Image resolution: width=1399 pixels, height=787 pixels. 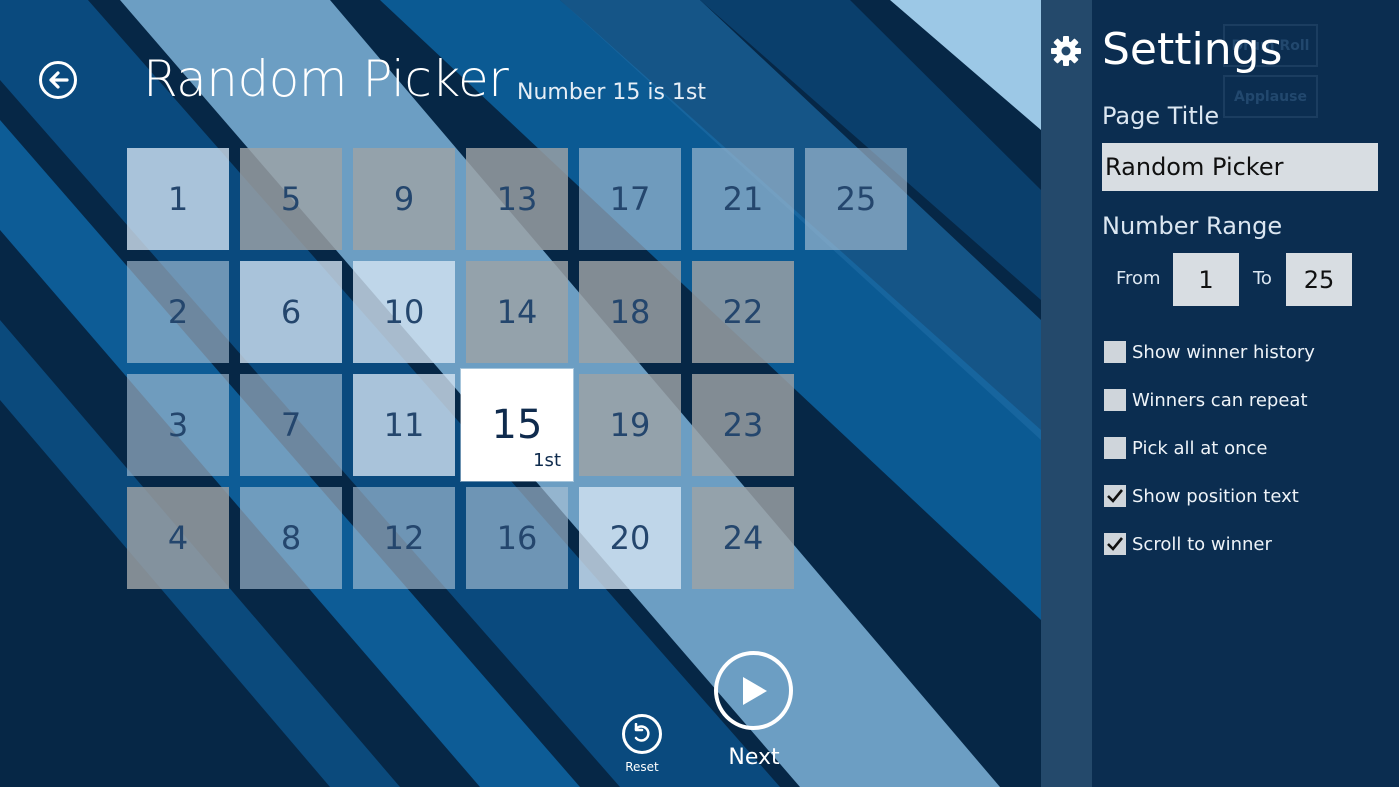 I want to click on back-button, so click(x=58, y=80).